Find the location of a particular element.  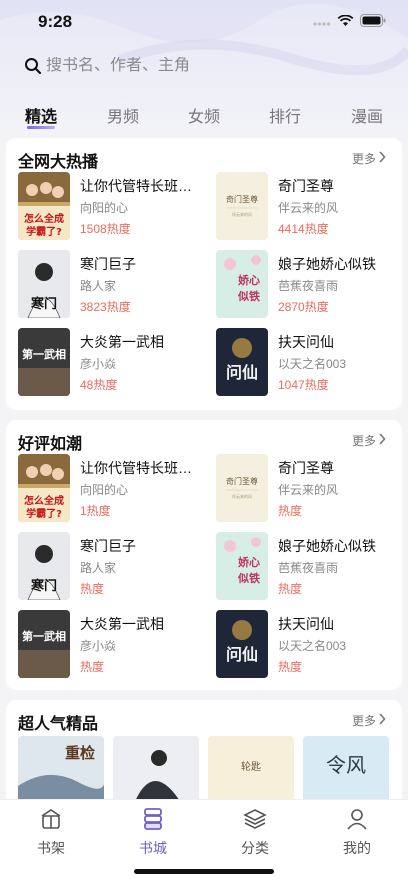

book-cover: 轮匙 is located at coordinates (251, 771).